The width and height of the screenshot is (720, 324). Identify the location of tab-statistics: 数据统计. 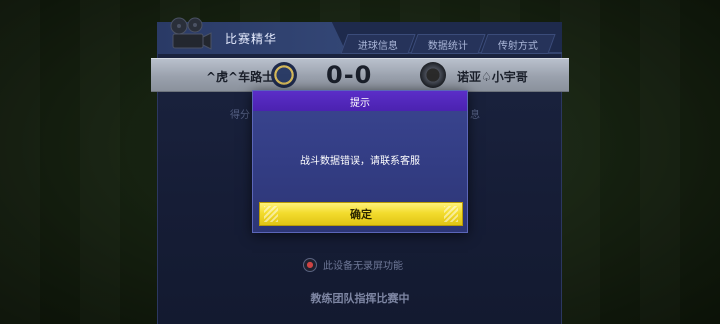
(448, 44).